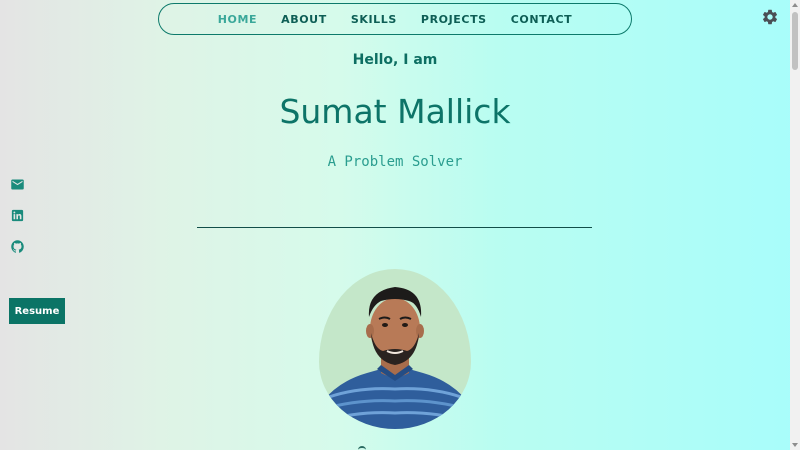 The width and height of the screenshot is (800, 450). Describe the element at coordinates (795, 225) in the screenshot. I see `scrollbar` at that location.